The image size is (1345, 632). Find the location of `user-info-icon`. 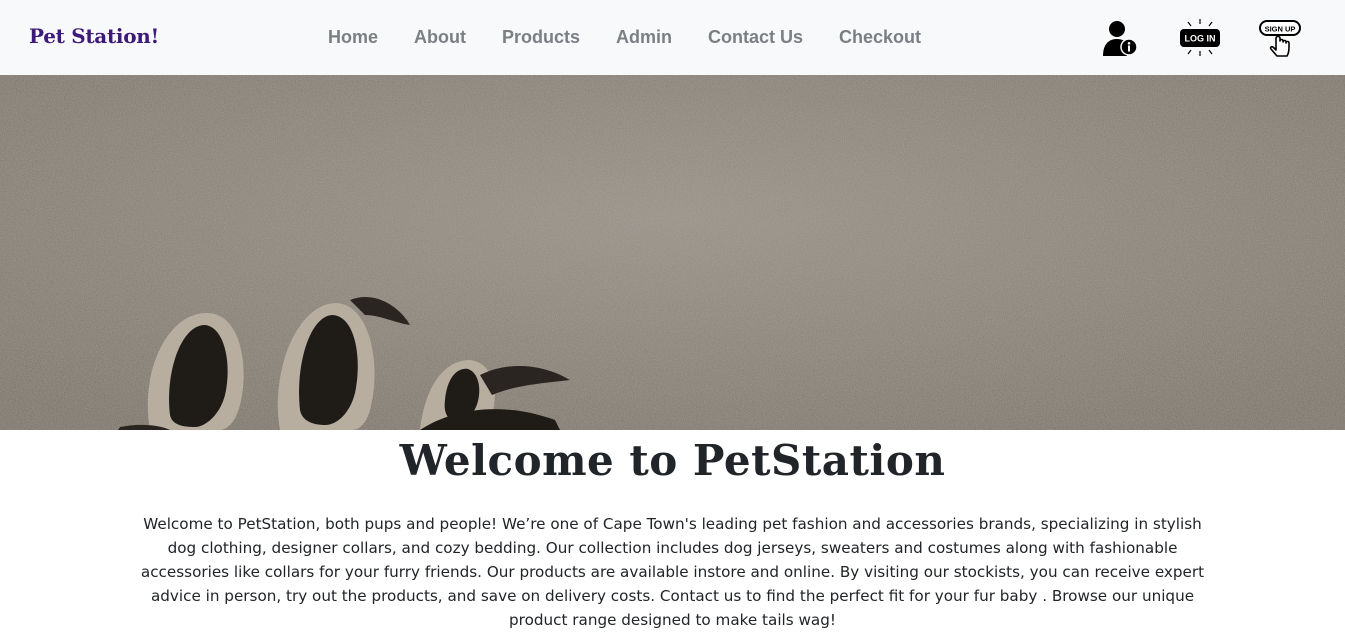

user-info-icon is located at coordinates (1120, 38).